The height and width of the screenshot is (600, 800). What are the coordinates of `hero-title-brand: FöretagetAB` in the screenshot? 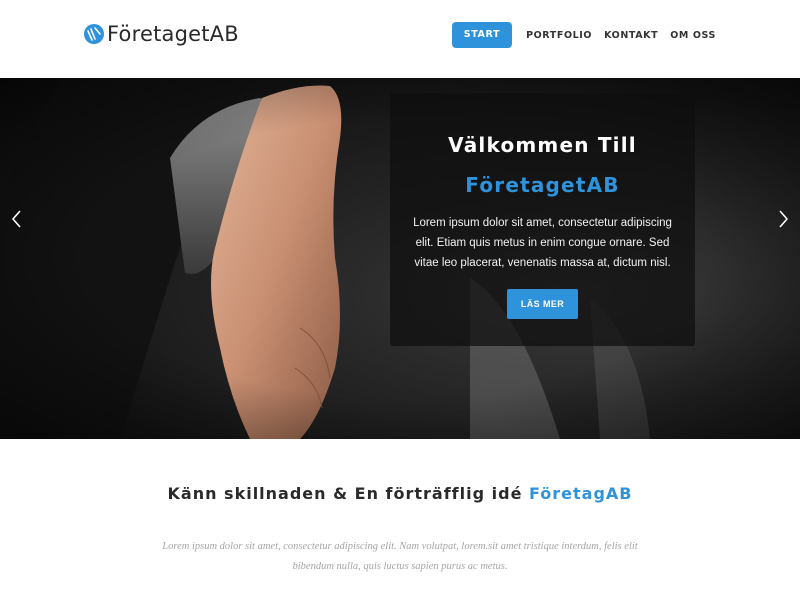 It's located at (542, 185).